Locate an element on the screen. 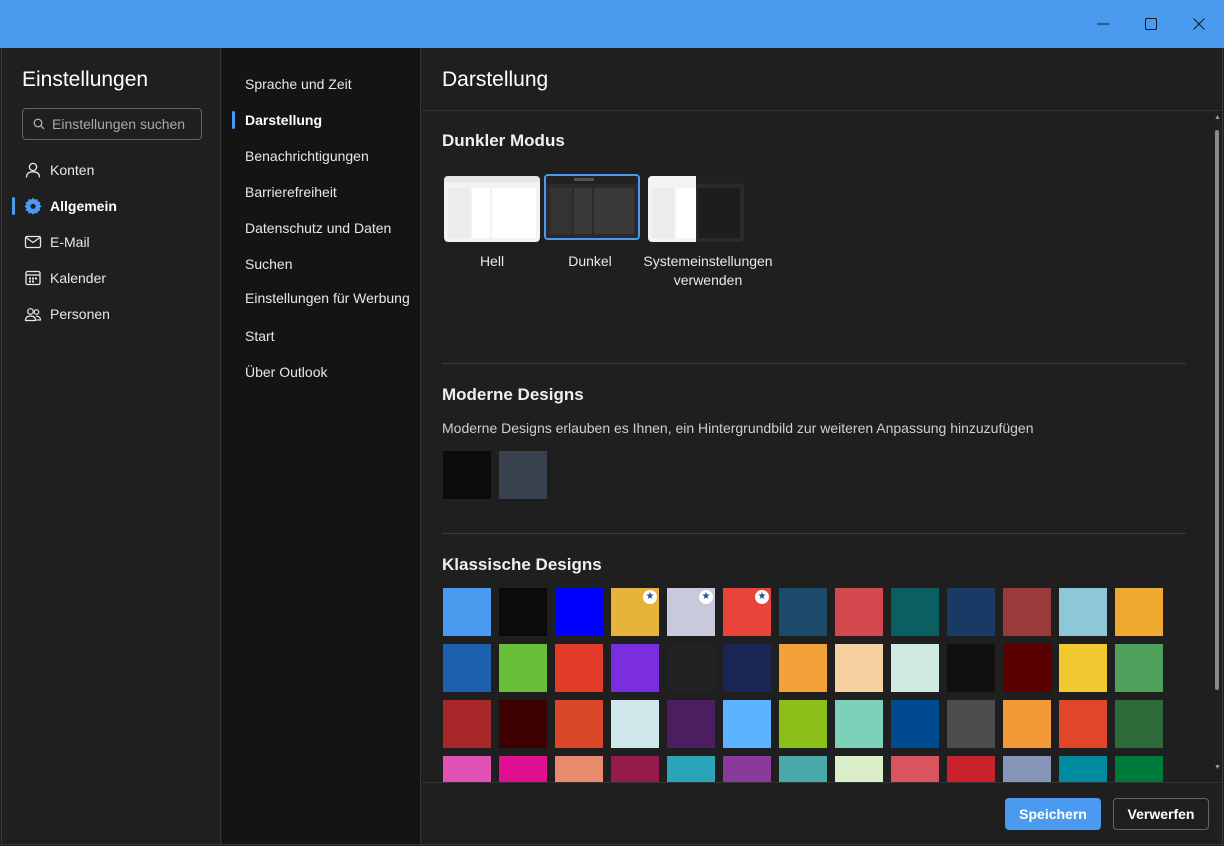 This screenshot has width=1224, height=846. calendar-icon is located at coordinates (33, 278).